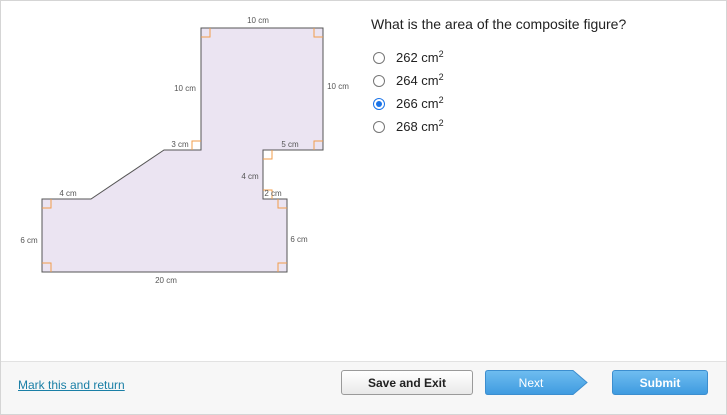 This screenshot has width=727, height=415. What do you see at coordinates (258, 20) in the screenshot?
I see `label-top: 10 cm` at bounding box center [258, 20].